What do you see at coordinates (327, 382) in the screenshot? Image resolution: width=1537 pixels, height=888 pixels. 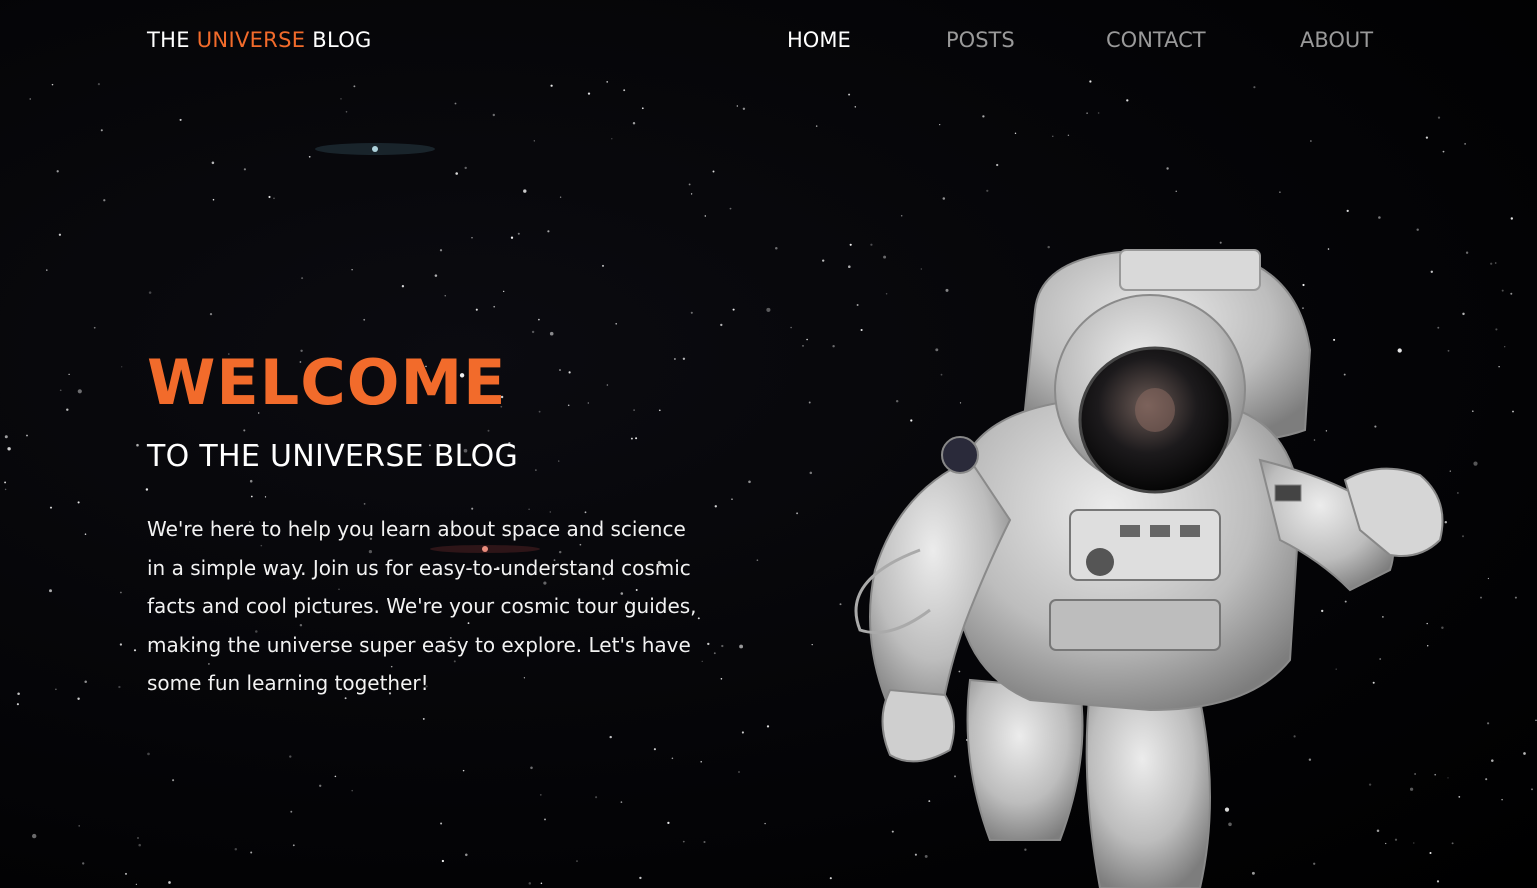 I see `hero-title: WELCOME` at bounding box center [327, 382].